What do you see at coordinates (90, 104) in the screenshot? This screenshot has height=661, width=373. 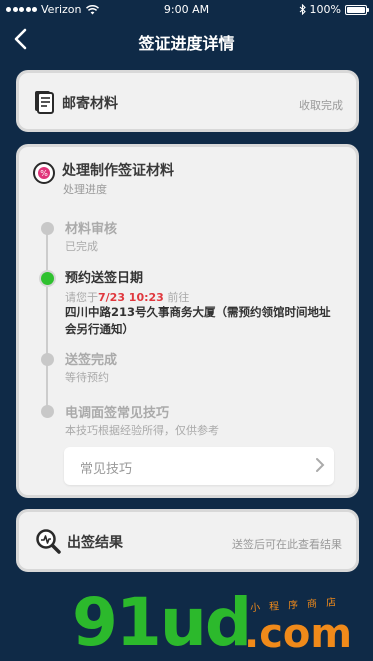 I see `mail-materials-title: 邮寄材料` at bounding box center [90, 104].